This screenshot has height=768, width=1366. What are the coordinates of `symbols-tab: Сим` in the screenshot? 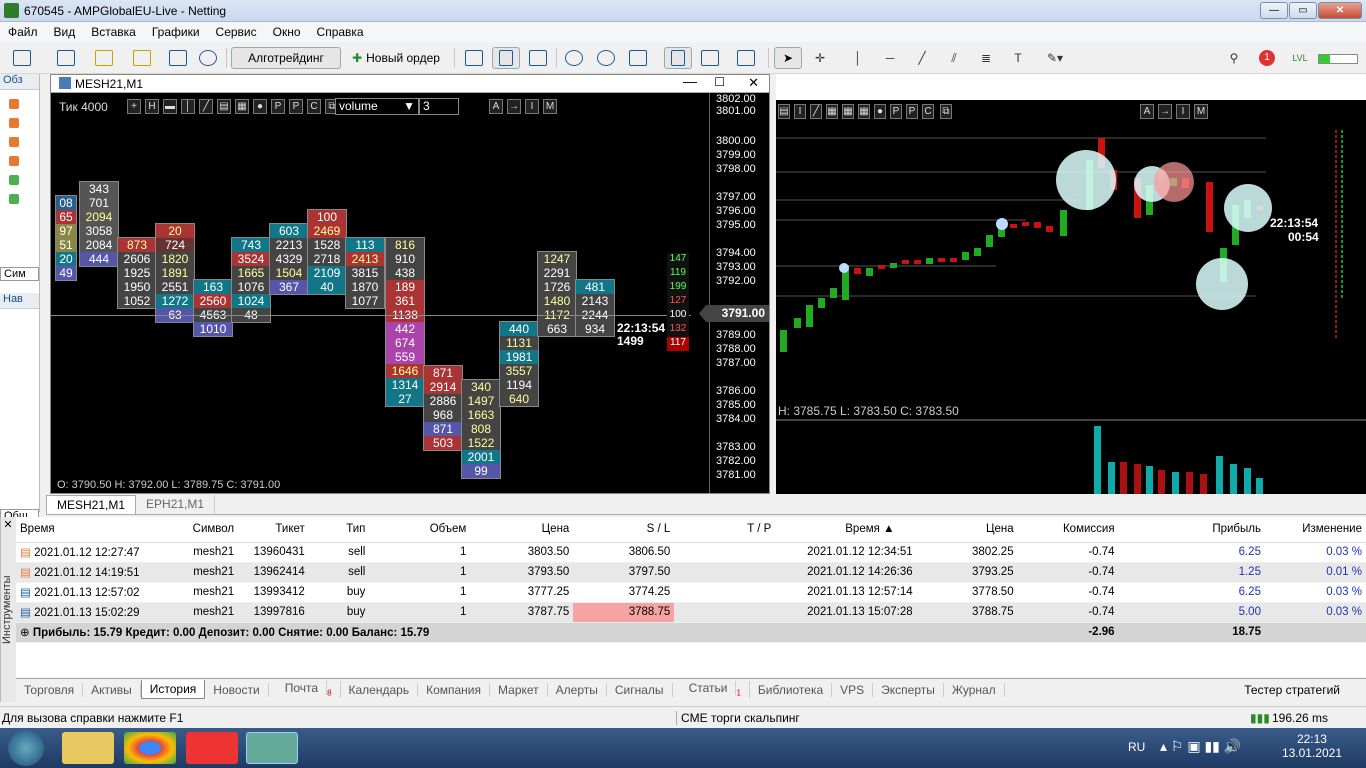 It's located at (19, 274).